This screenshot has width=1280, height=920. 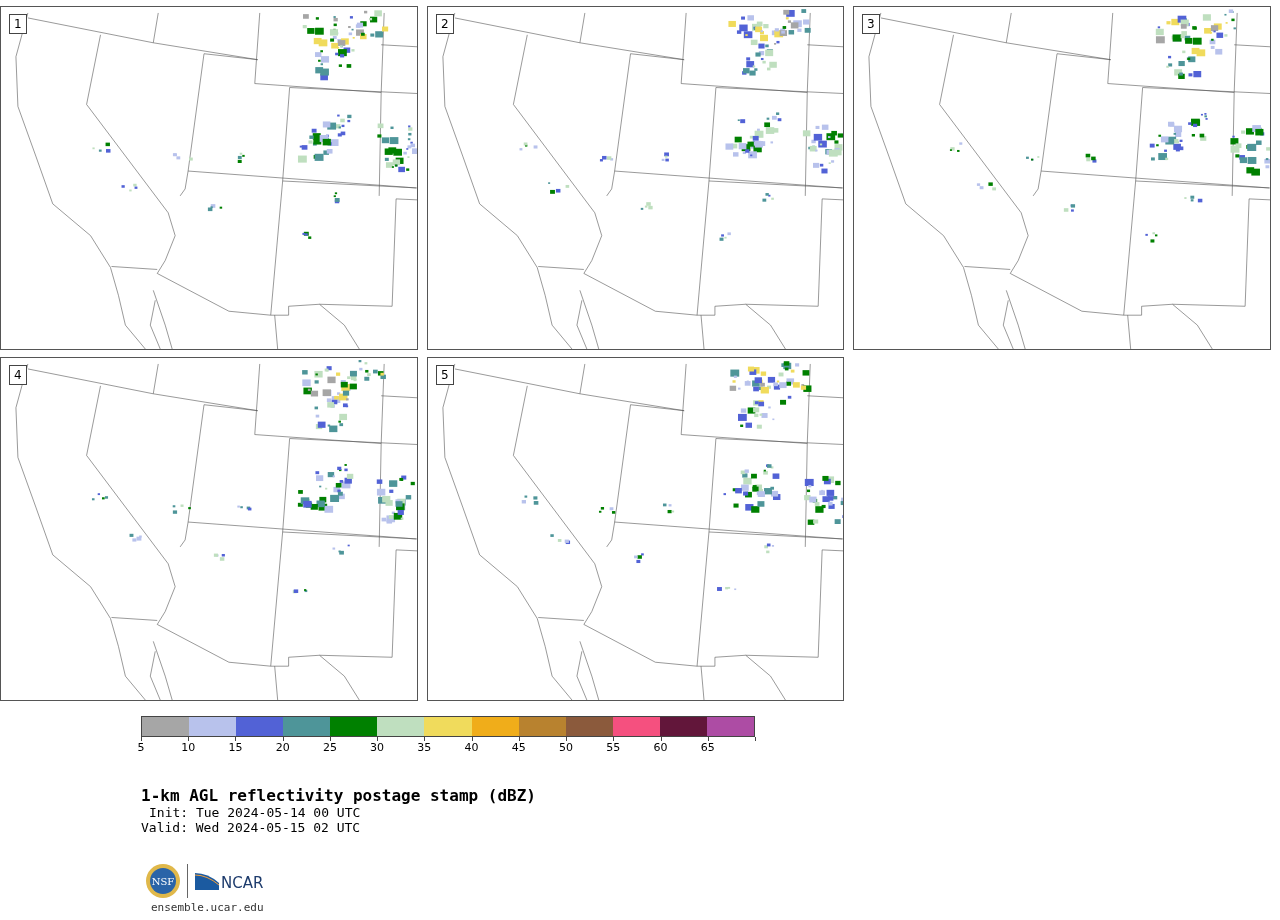 What do you see at coordinates (377, 747) in the screenshot?
I see `tick-label: 30` at bounding box center [377, 747].